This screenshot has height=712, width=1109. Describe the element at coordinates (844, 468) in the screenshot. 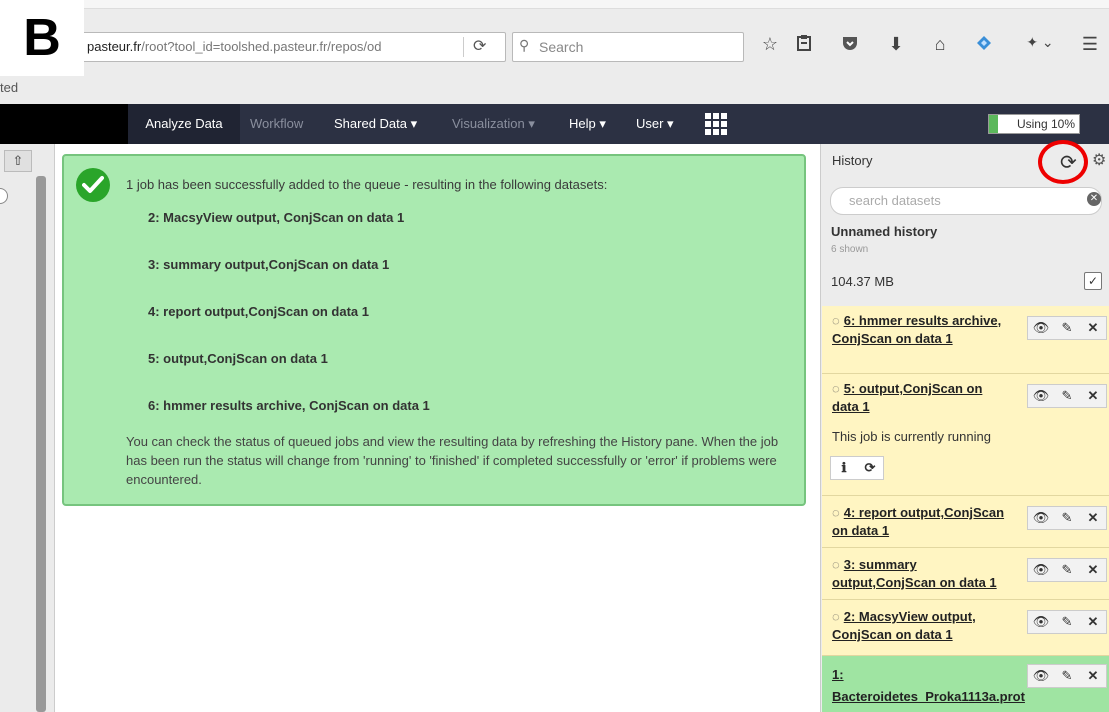

I see `info-icon: ℹ` at that location.